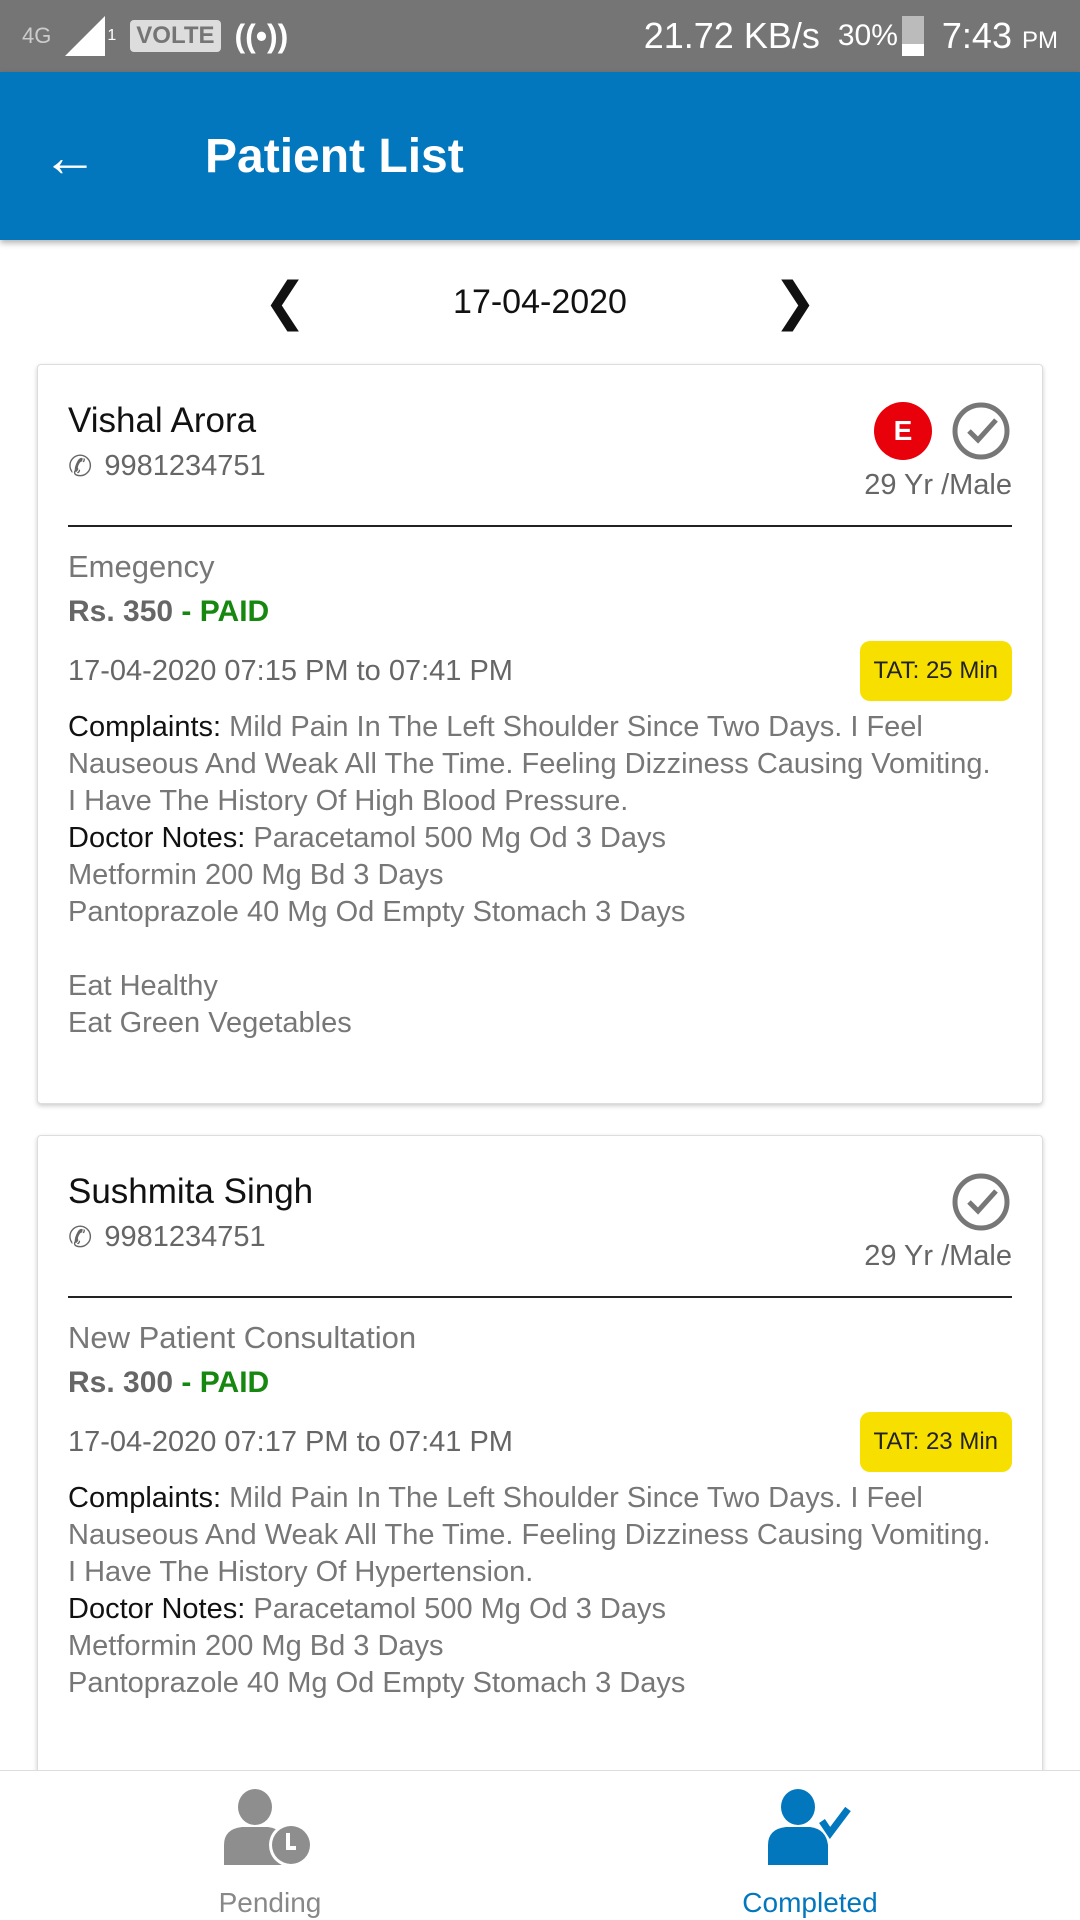  I want to click on tab-completed: Completed, so click(810, 1845).